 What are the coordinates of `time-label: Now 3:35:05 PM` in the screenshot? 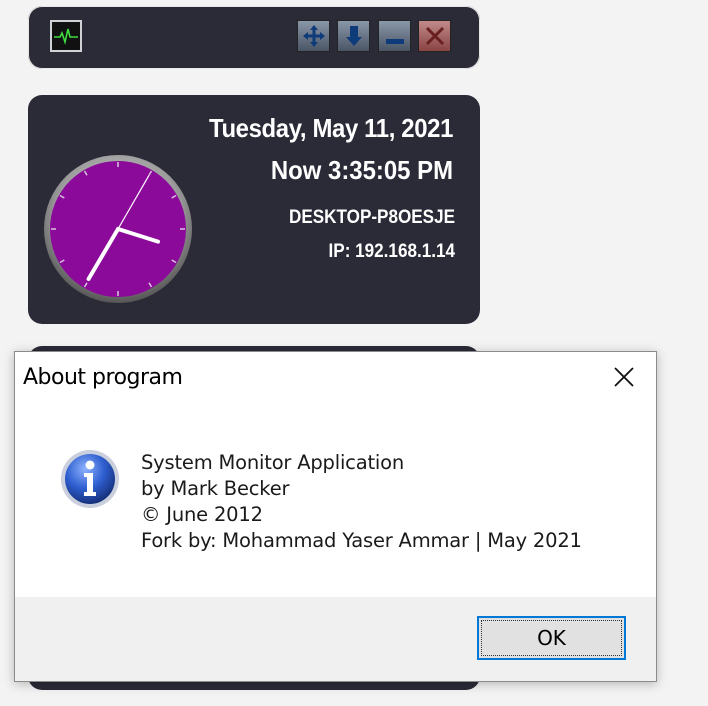 It's located at (361, 170).